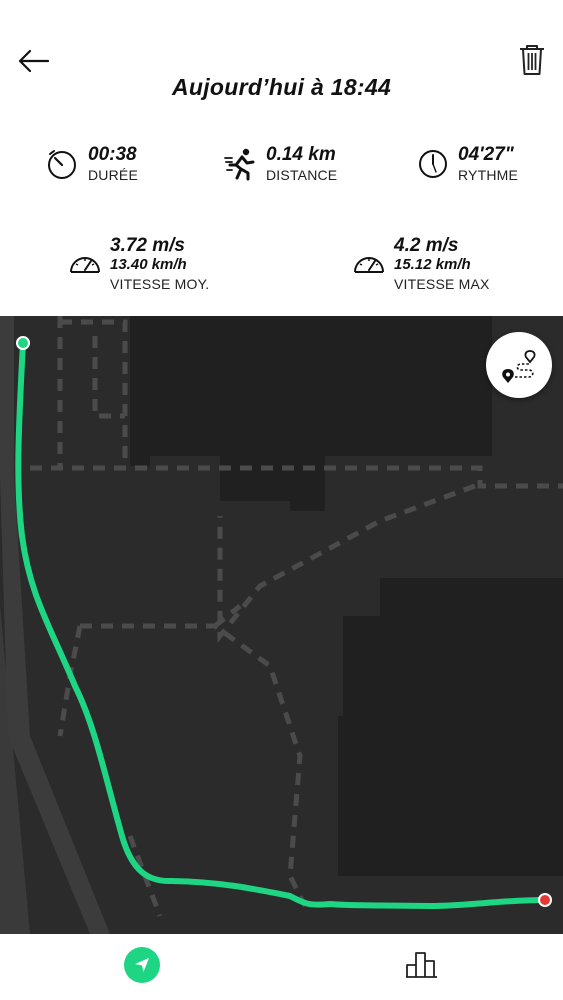  What do you see at coordinates (301, 154) in the screenshot?
I see `distance-value: 0.14 km` at bounding box center [301, 154].